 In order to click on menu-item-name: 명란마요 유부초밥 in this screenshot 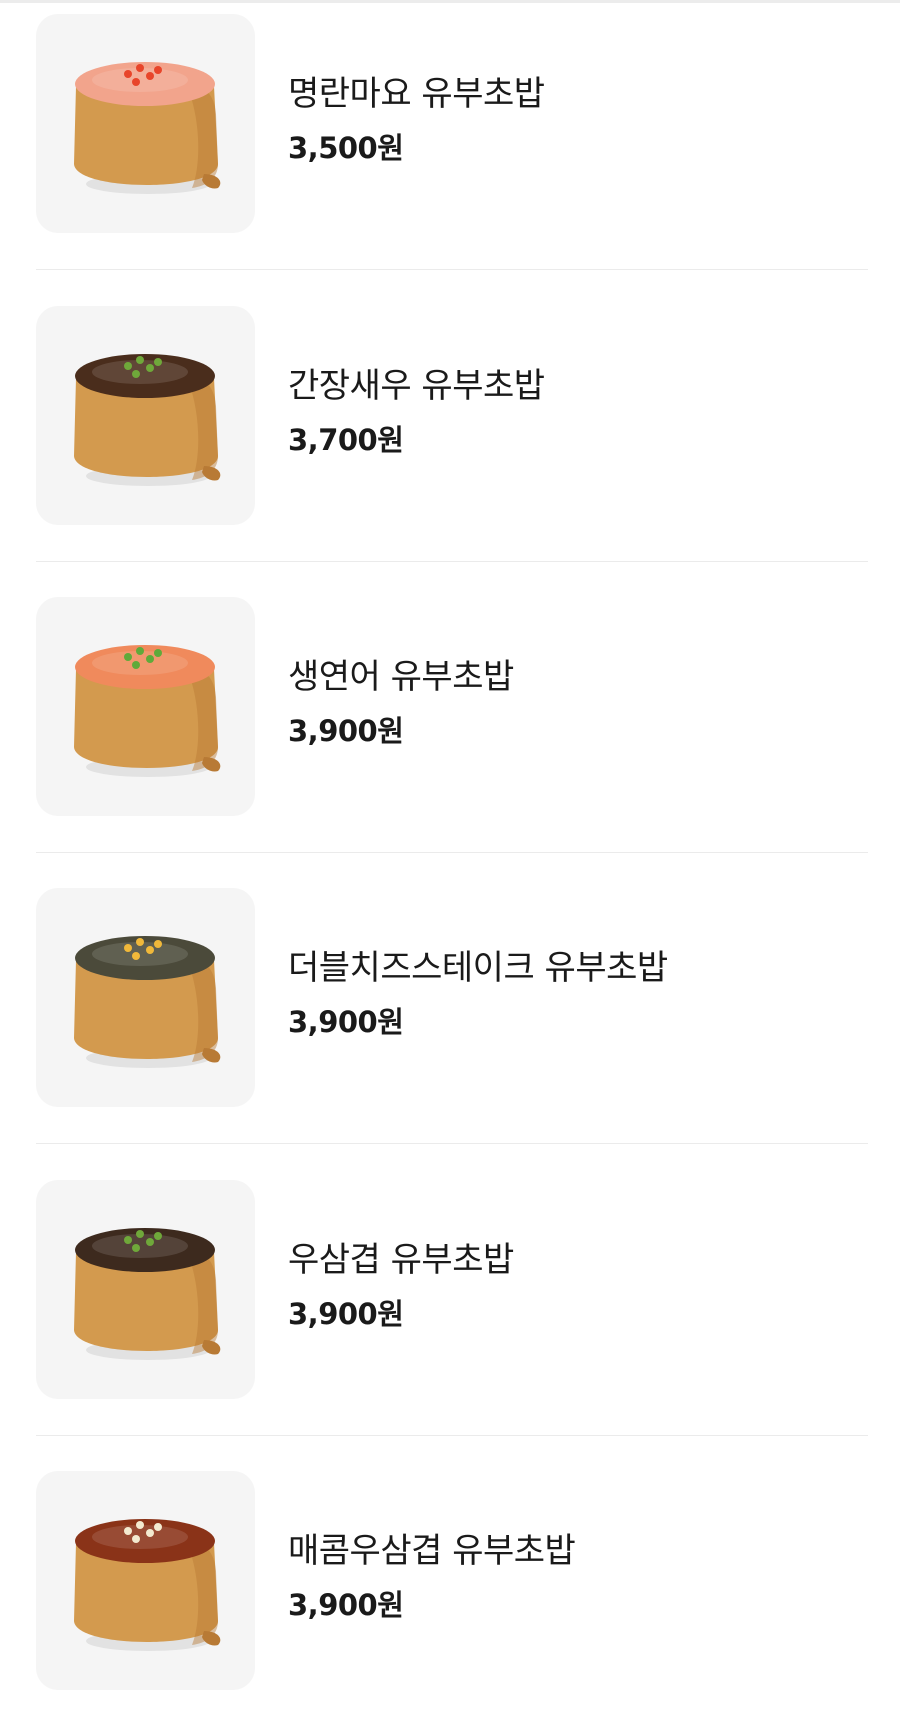, I will do `click(416, 94)`.